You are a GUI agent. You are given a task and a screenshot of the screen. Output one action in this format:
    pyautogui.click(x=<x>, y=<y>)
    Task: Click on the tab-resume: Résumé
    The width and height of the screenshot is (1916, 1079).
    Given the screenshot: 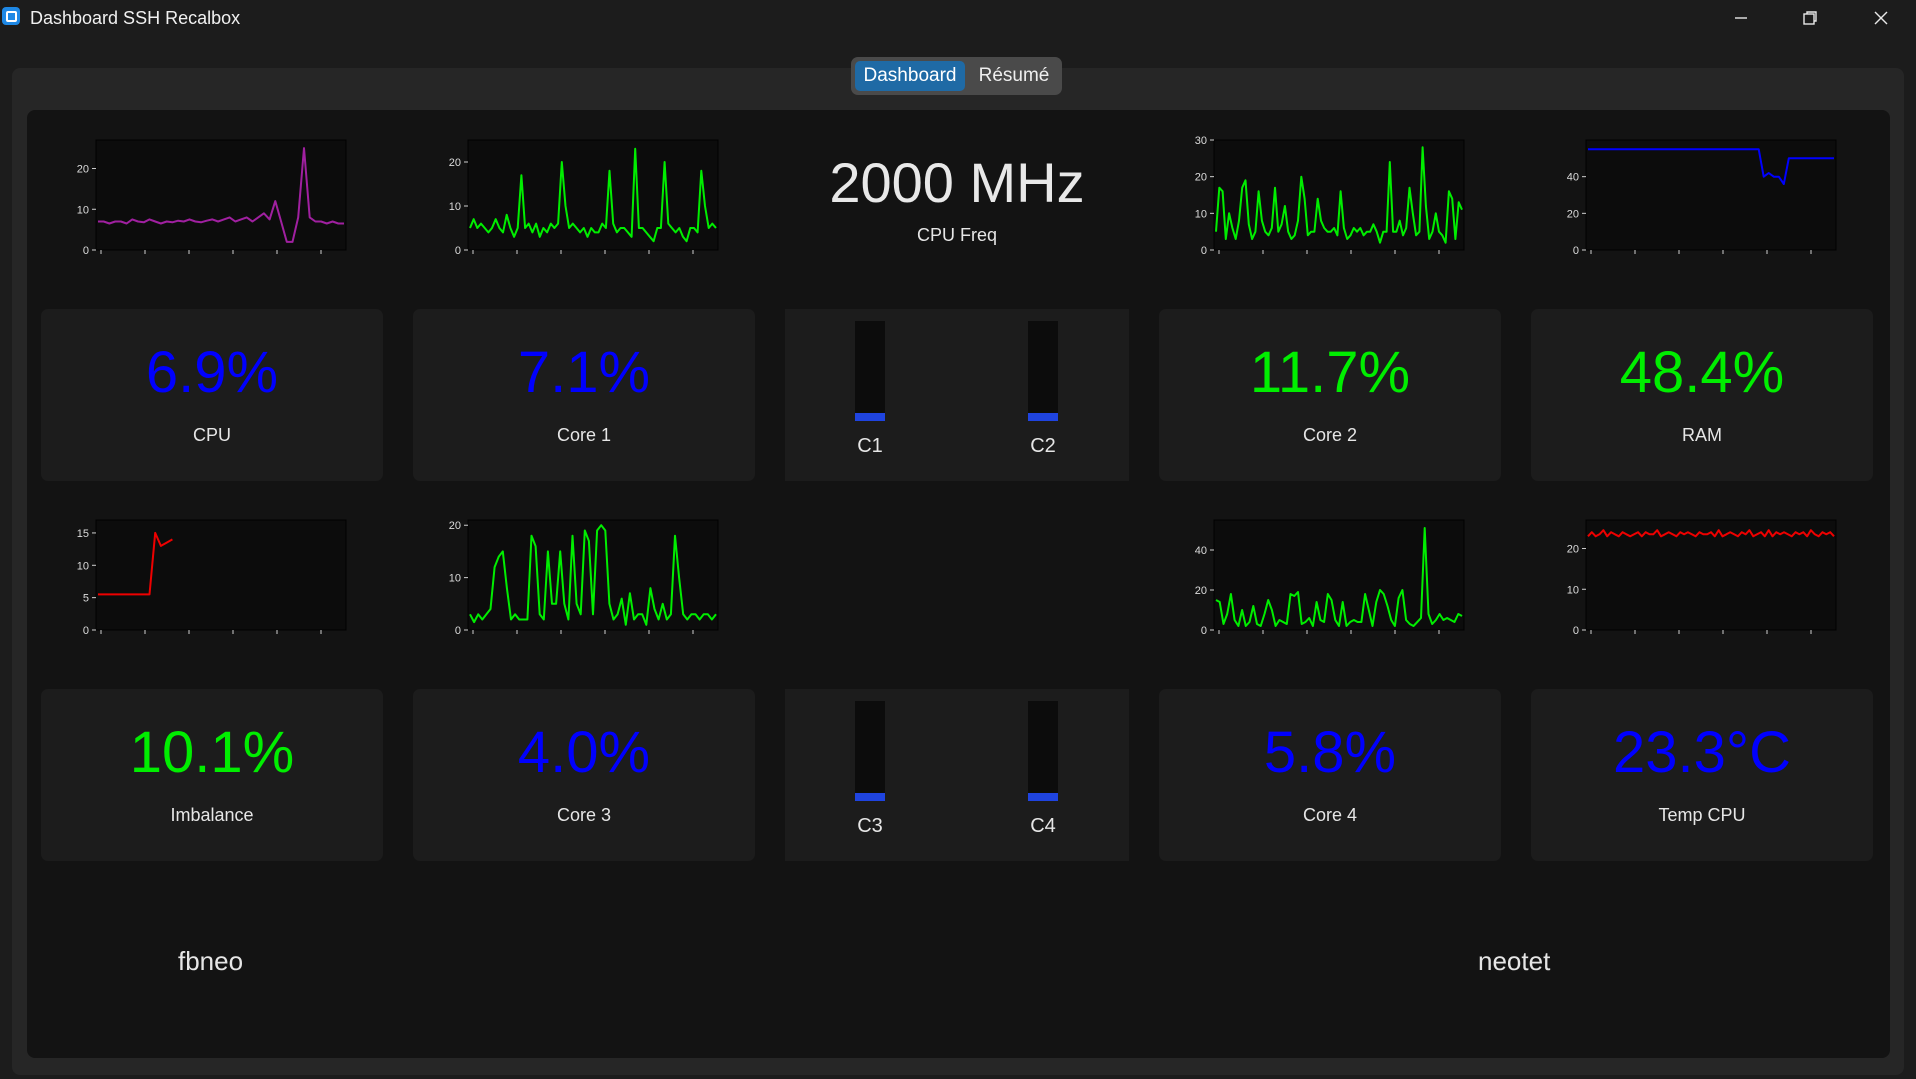 What is the action you would take?
    pyautogui.click(x=1014, y=76)
    